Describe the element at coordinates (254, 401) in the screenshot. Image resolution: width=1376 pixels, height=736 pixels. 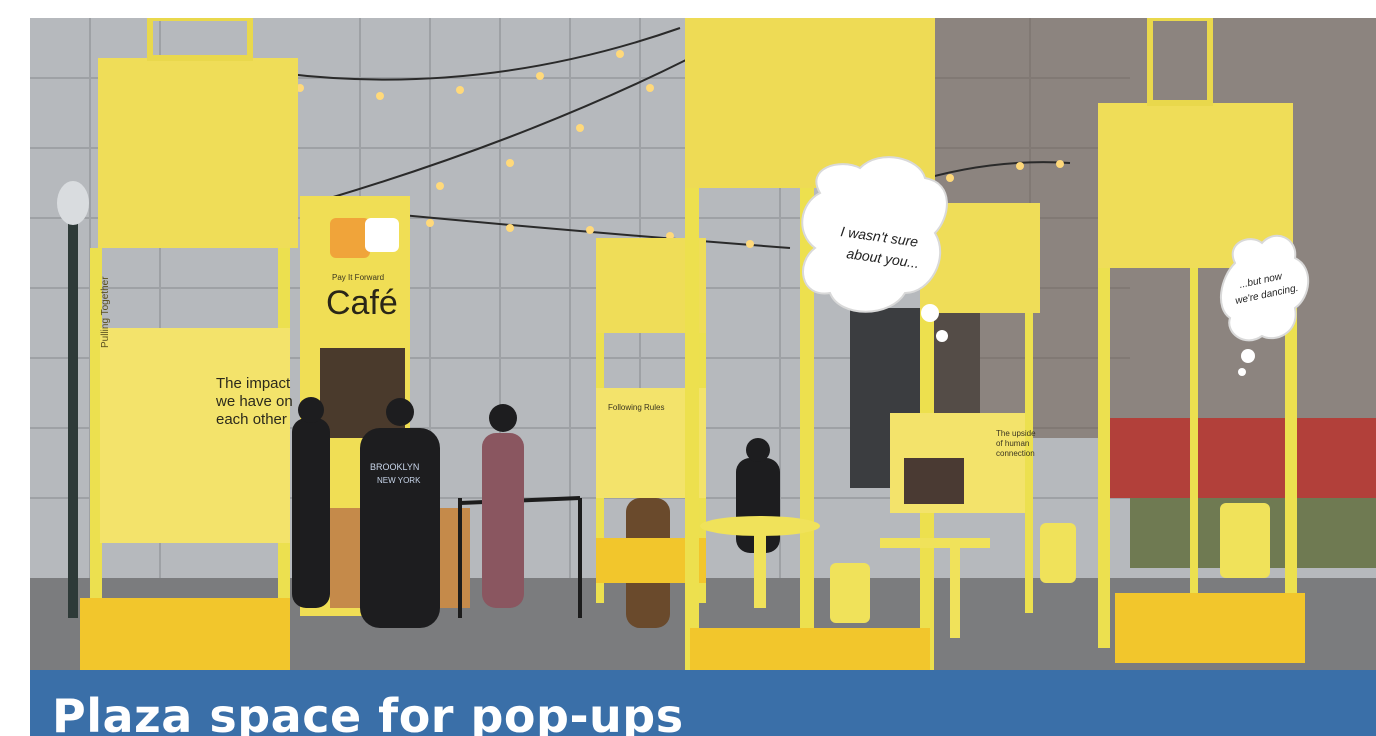
I see `panel-left-heading-2: we have on` at that location.